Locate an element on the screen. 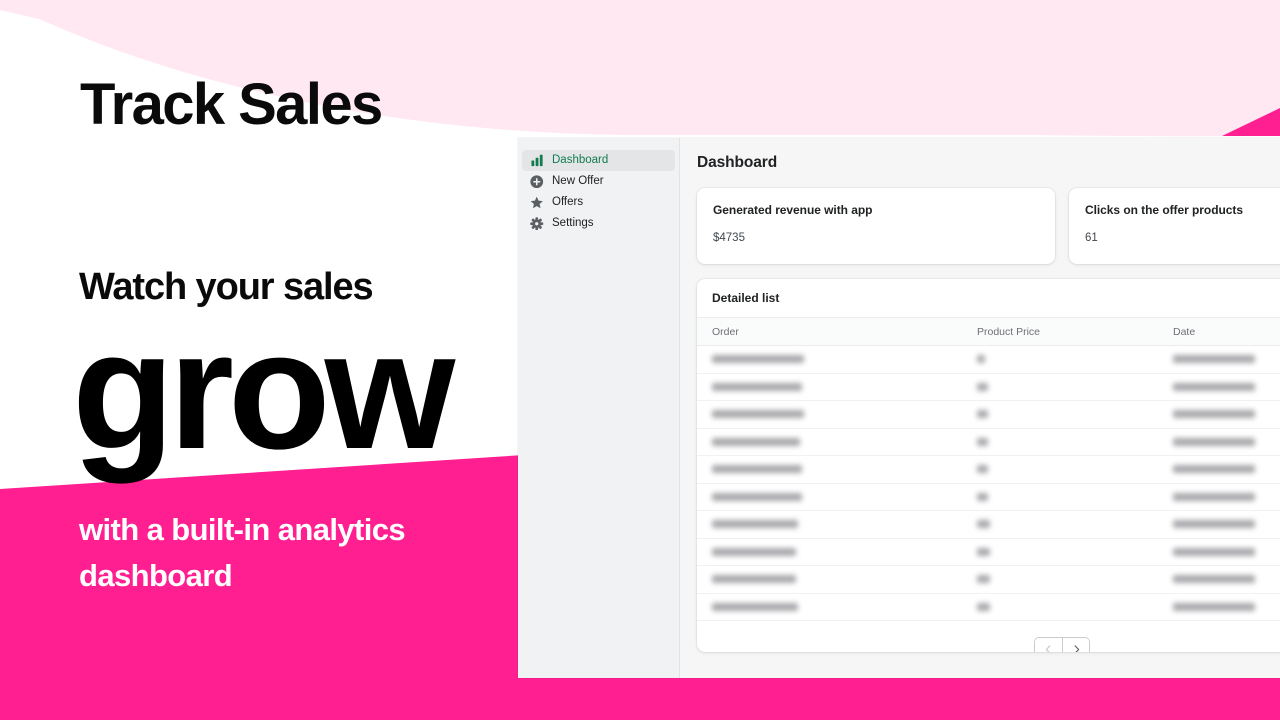 The width and height of the screenshot is (1280, 720). bar-chart-icon is located at coordinates (537, 161).